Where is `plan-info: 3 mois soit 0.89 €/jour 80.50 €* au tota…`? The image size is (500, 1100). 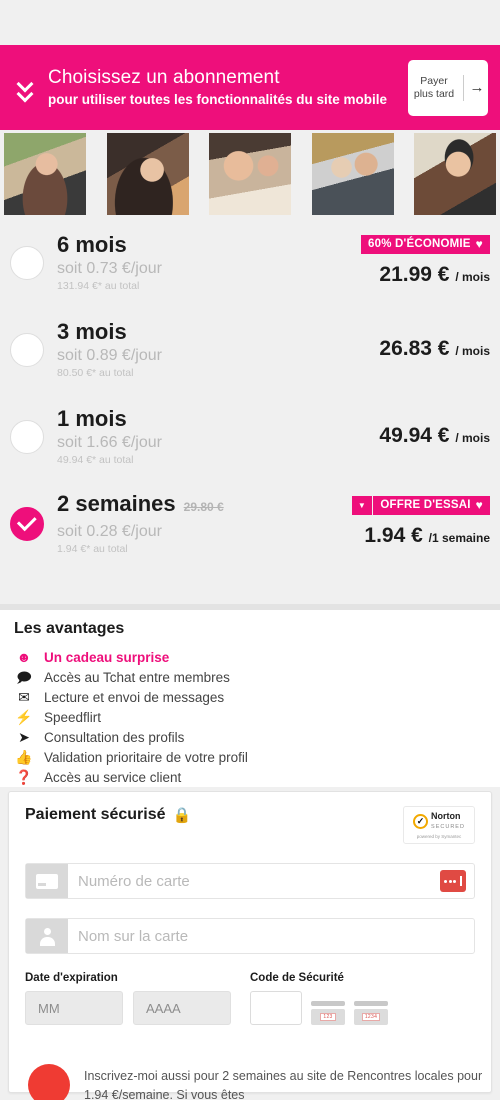 plan-info: 3 mois soit 0.89 €/jour 80.50 €* au tota… is located at coordinates (109, 349).